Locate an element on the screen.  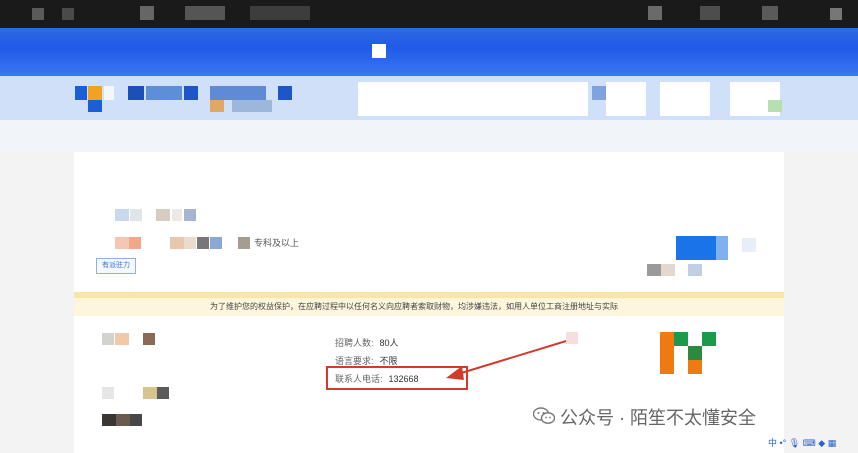
microphone-icon: 🎙 is located at coordinates (794, 443).